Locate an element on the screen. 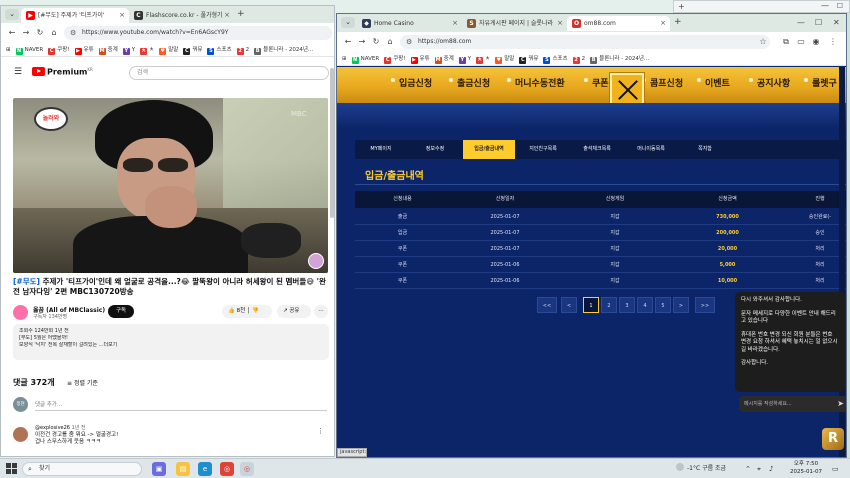 This screenshot has width=850, height=478. nav-item: 입금신청 is located at coordinates (415, 82).